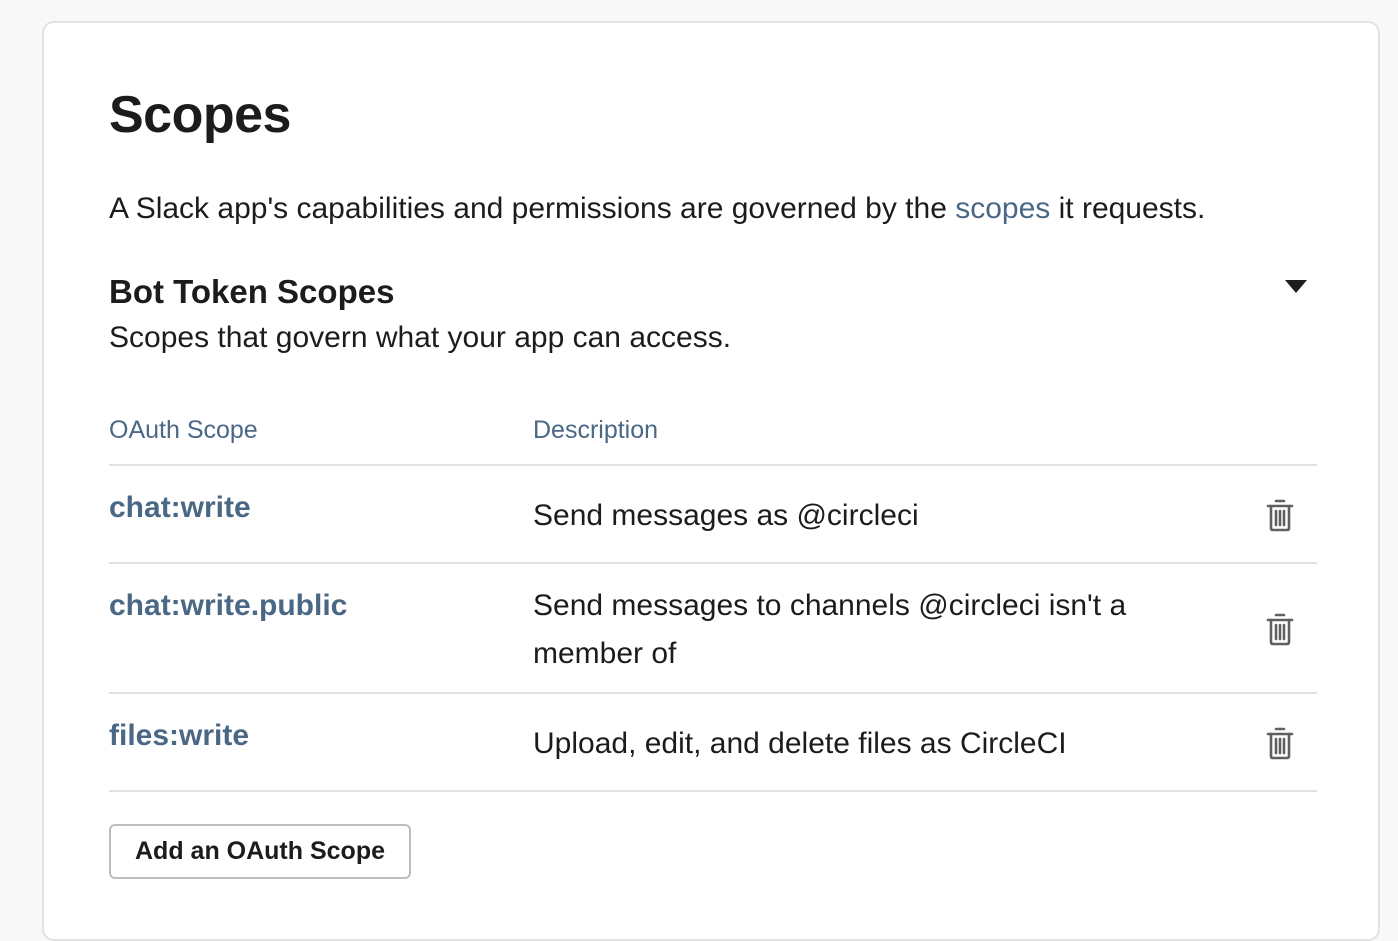 The image size is (1398, 941). What do you see at coordinates (260, 851) in the screenshot?
I see `add-oauth-scope-button: Add an OAuth Scope` at bounding box center [260, 851].